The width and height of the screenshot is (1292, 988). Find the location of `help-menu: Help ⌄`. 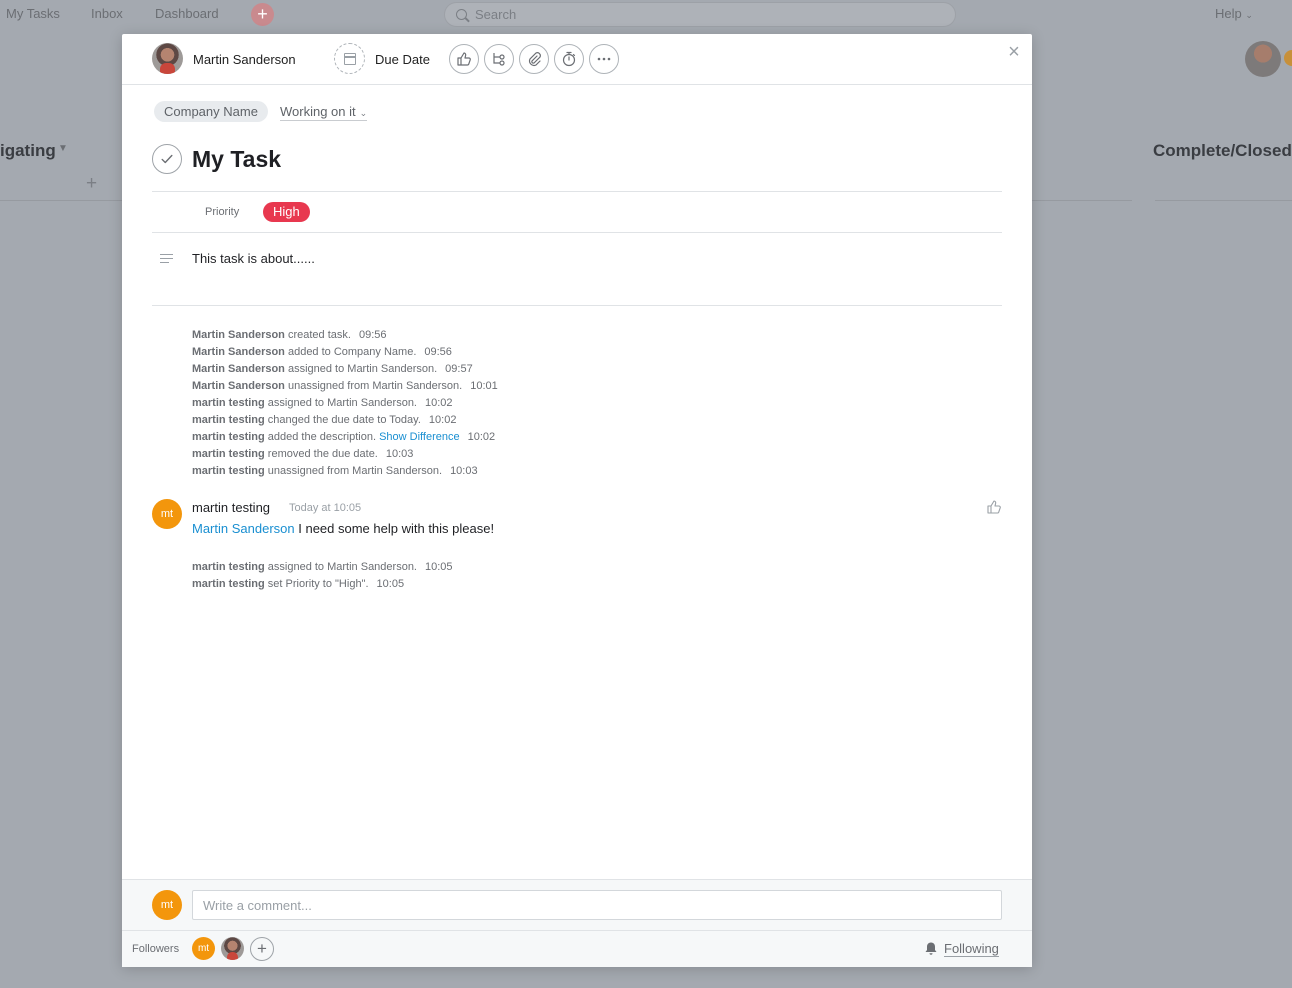

help-menu: Help ⌄ is located at coordinates (1234, 13).